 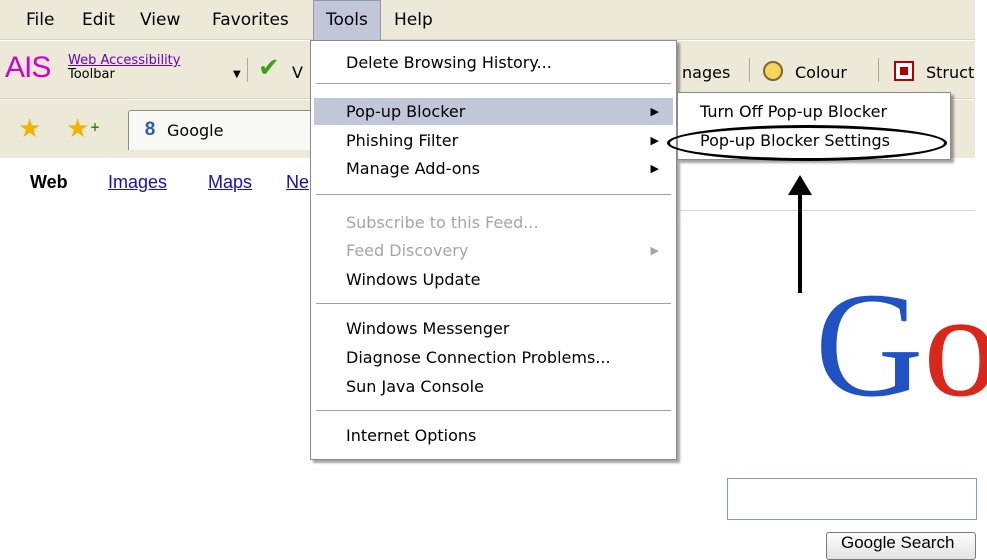 What do you see at coordinates (250, 20) in the screenshot?
I see `menu-favorites: Favorites` at bounding box center [250, 20].